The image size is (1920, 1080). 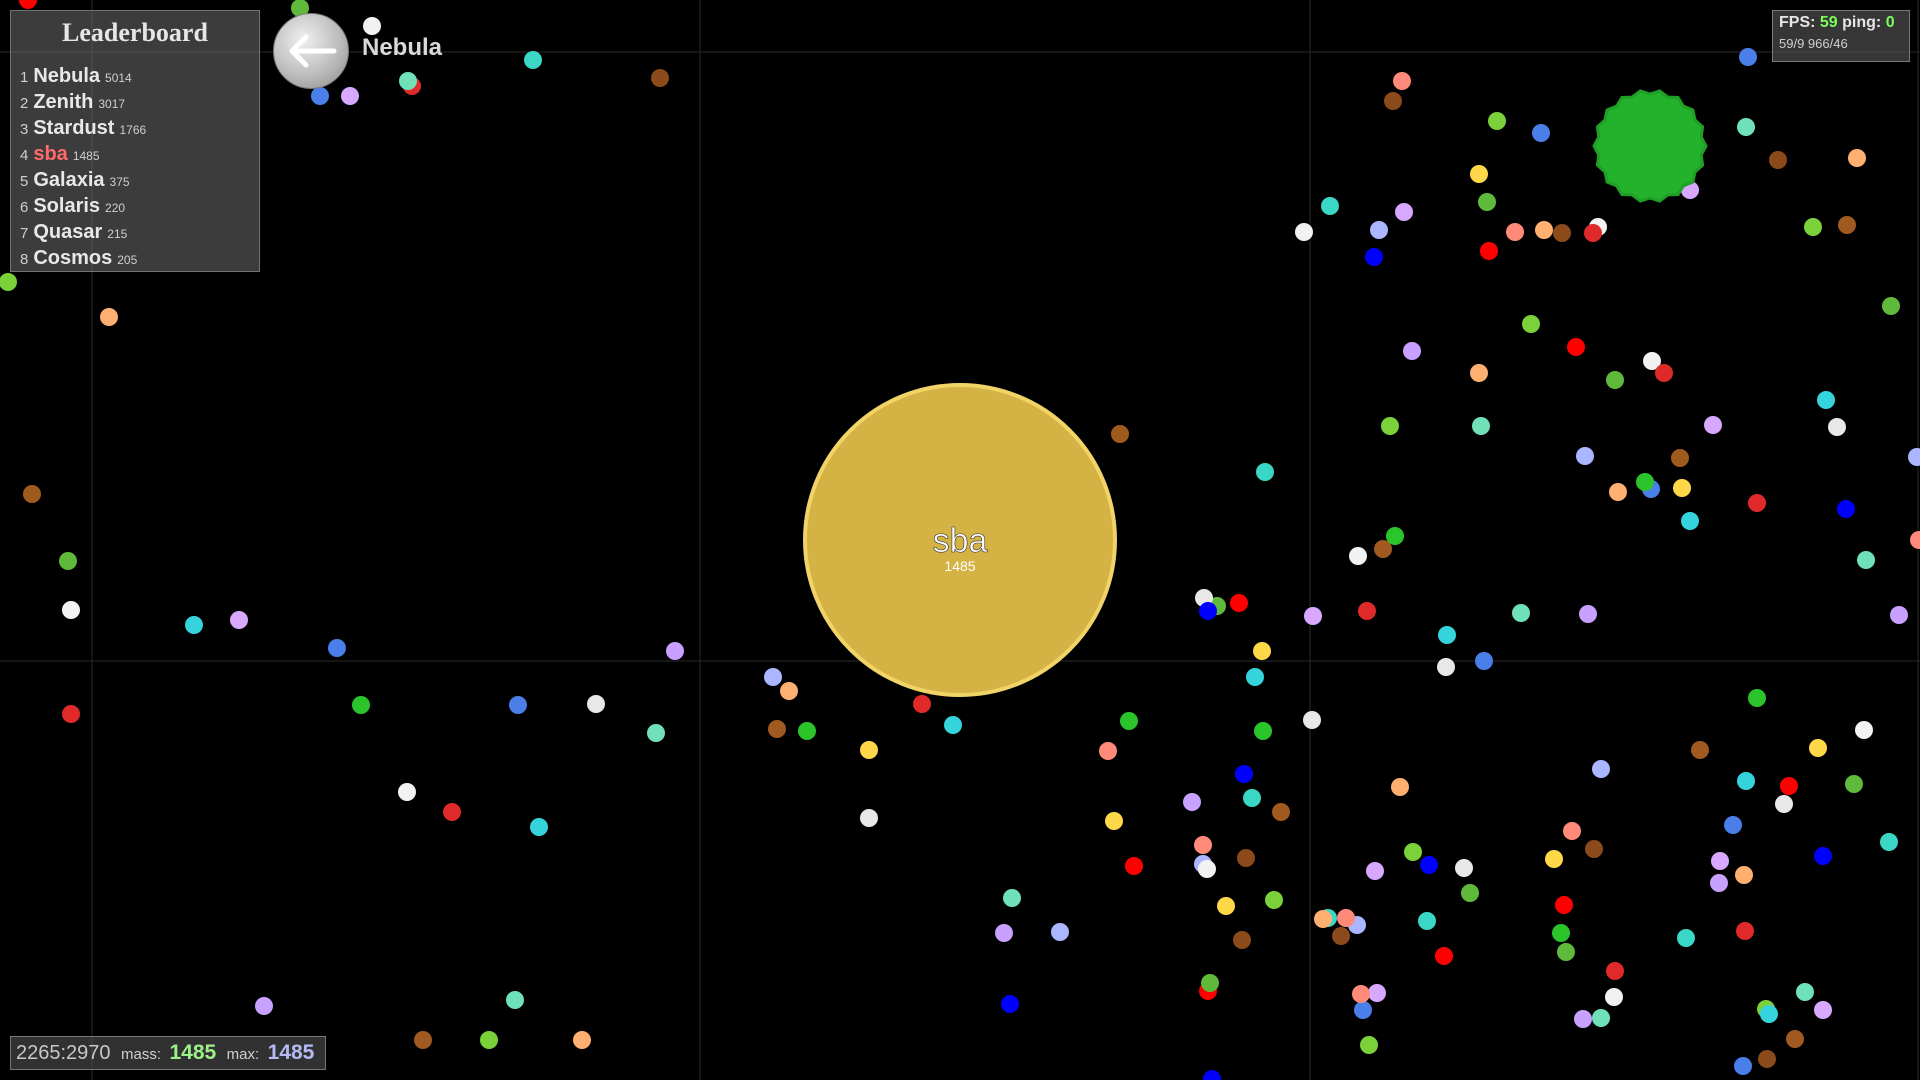 I want to click on fps-label: FPS:, so click(x=1797, y=22).